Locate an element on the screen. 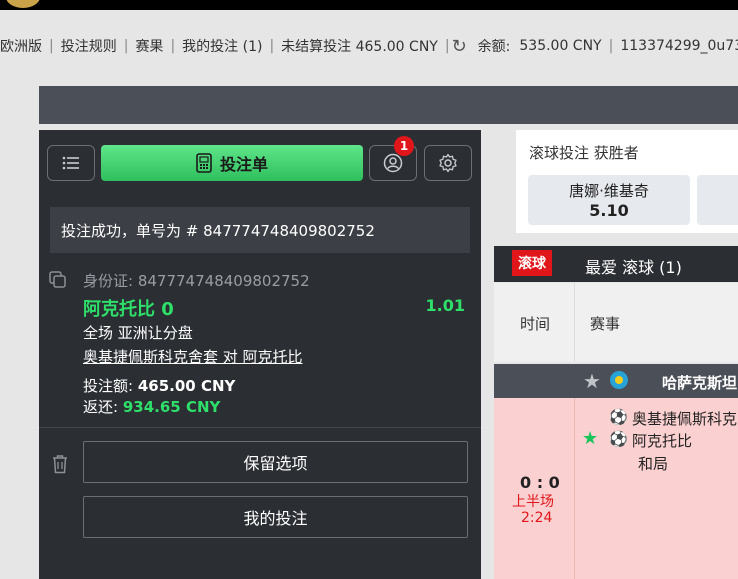 This screenshot has width=738, height=579. balance-label: 余额: is located at coordinates (494, 47).